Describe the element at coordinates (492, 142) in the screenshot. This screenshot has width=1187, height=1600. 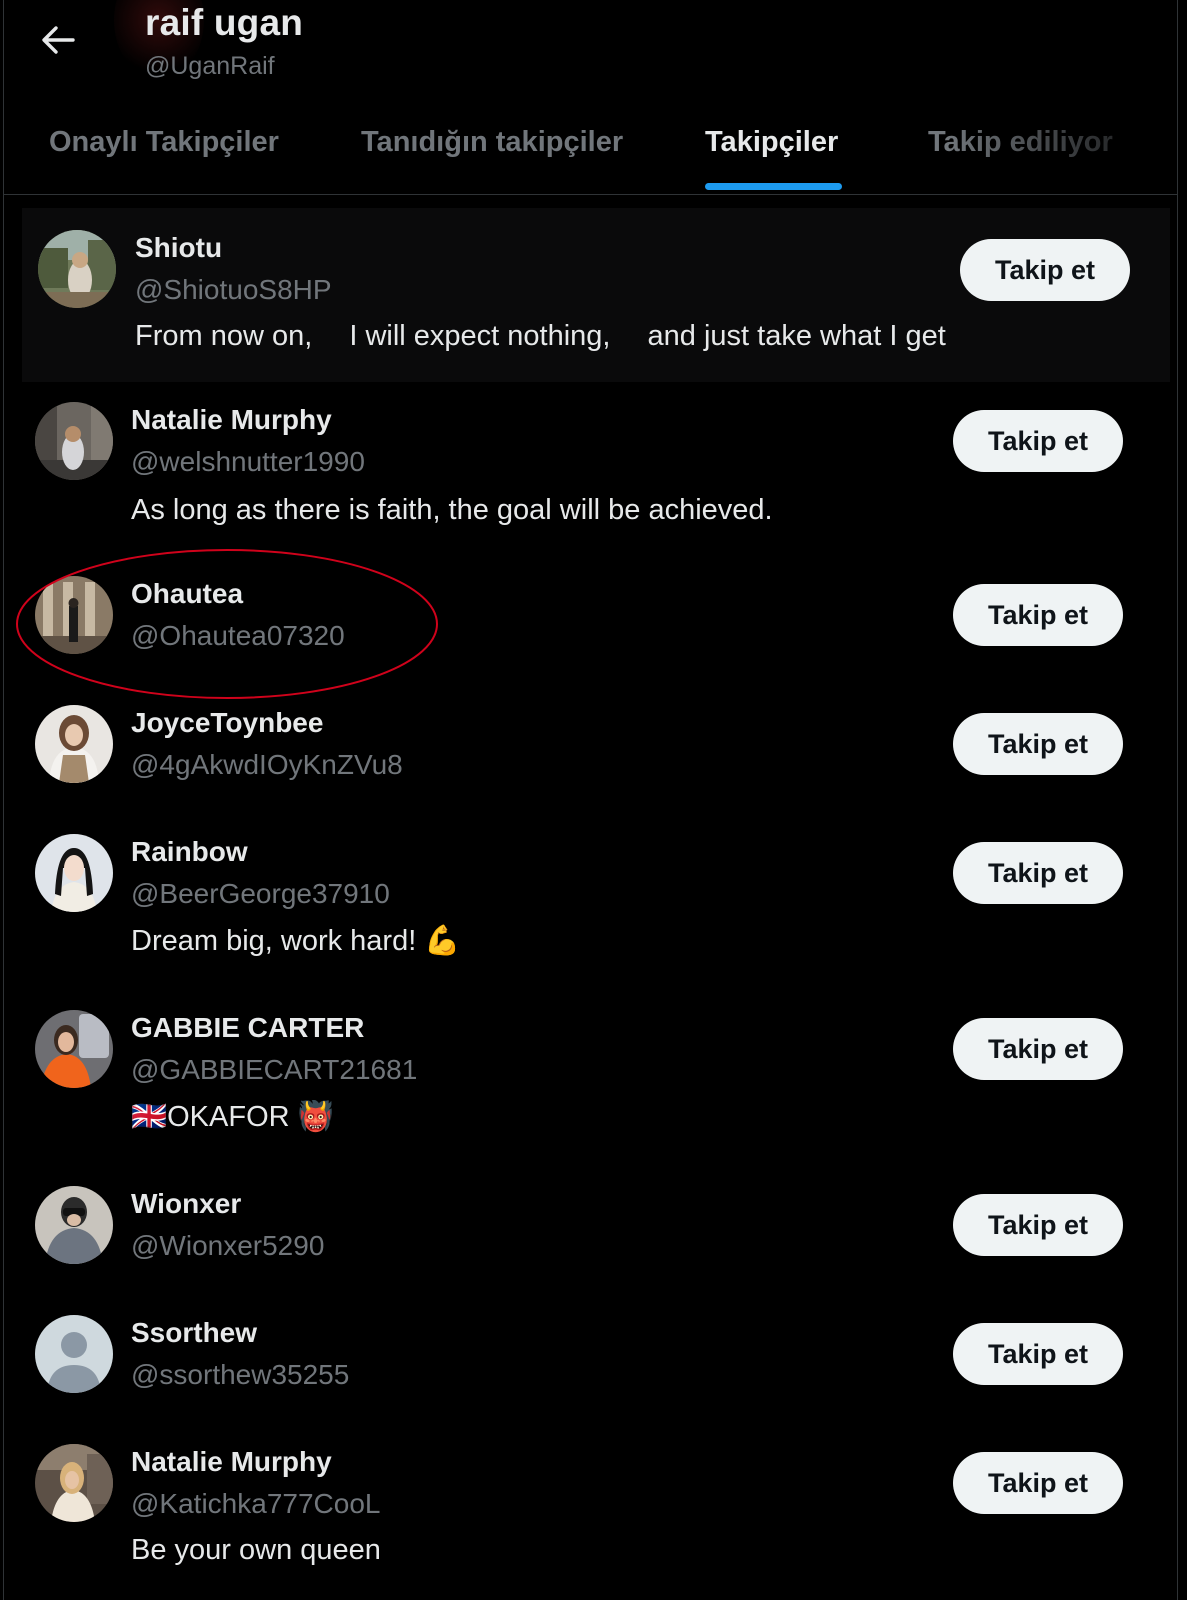
I see `tab-followers-you-know: Tanıdığın takipçiler` at that location.